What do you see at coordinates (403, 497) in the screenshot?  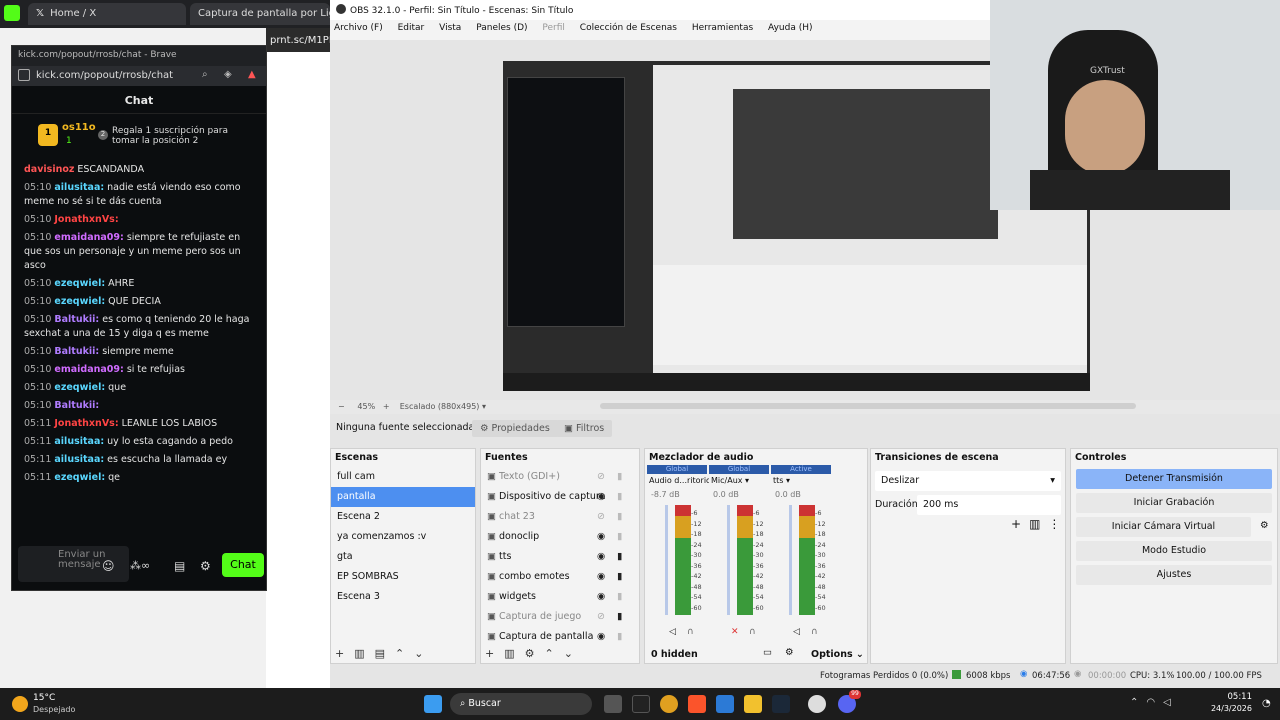 I see `scene-item: pantalla` at bounding box center [403, 497].